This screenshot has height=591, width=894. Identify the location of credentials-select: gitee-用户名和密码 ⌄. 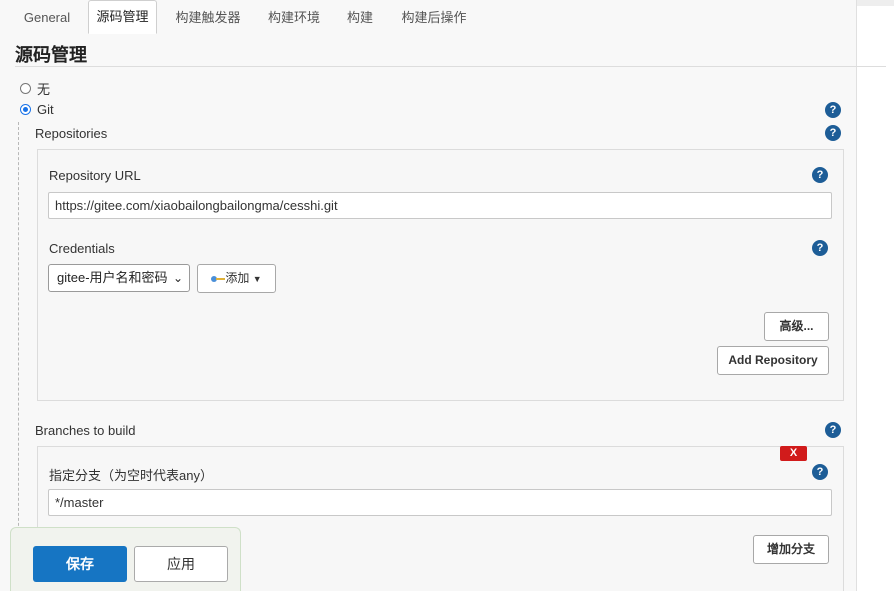
(119, 278).